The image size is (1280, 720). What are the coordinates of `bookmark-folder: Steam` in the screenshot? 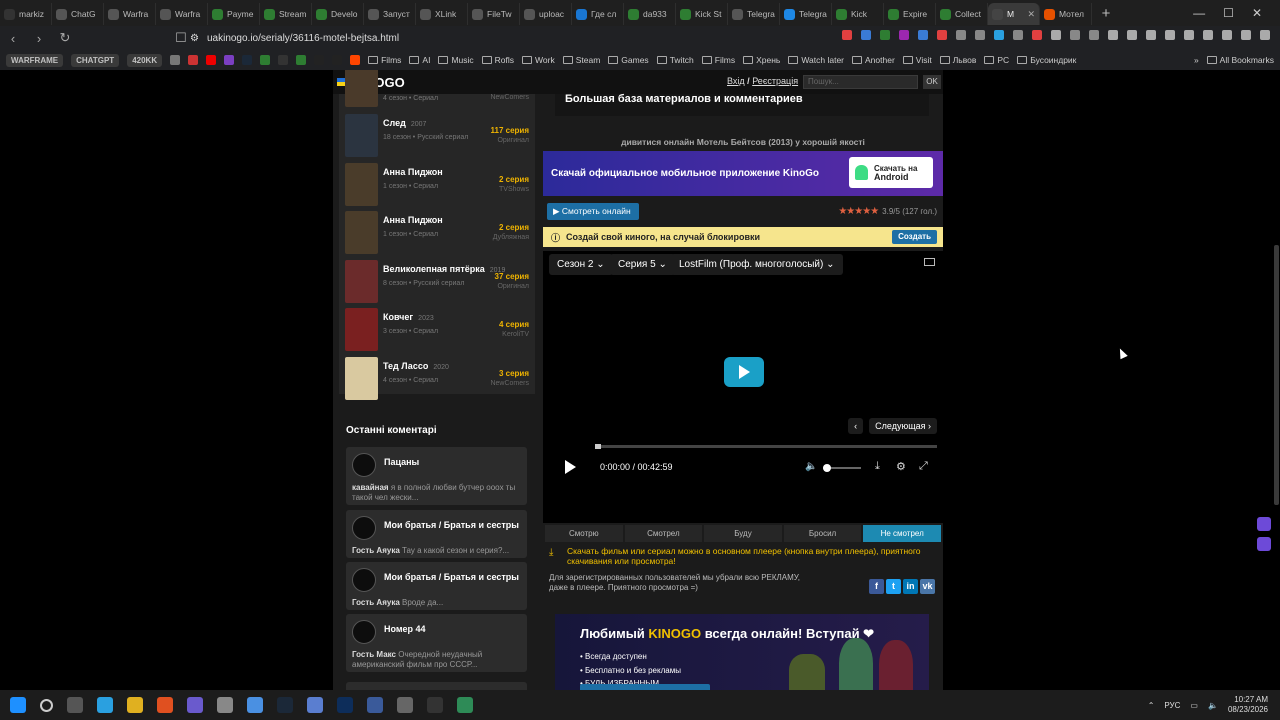 It's located at (581, 60).